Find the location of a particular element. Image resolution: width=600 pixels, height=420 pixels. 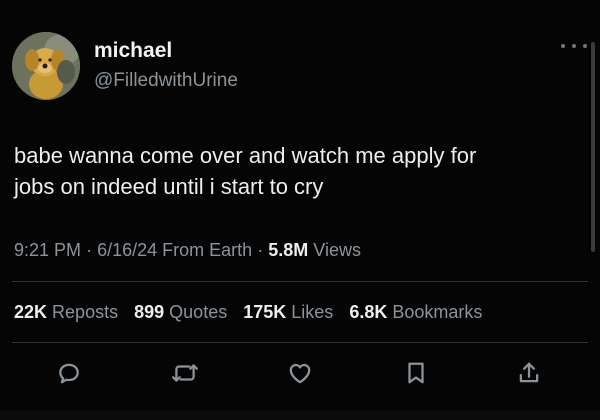

stat-label: Reposts is located at coordinates (85, 312).